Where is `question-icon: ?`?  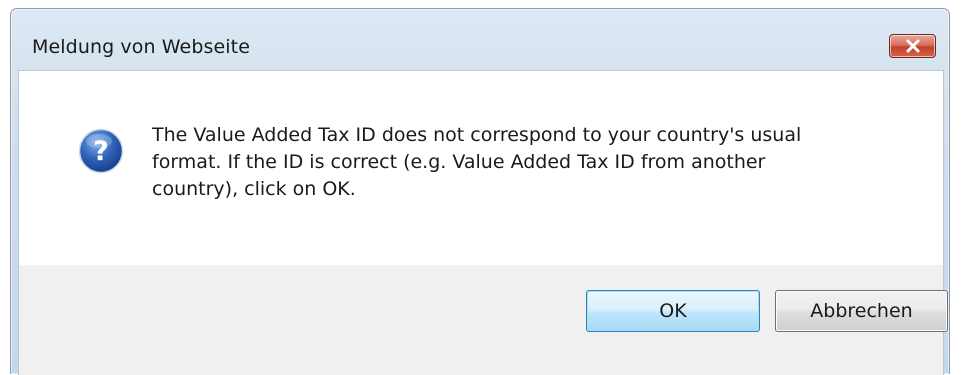 question-icon: ? is located at coordinates (101, 151).